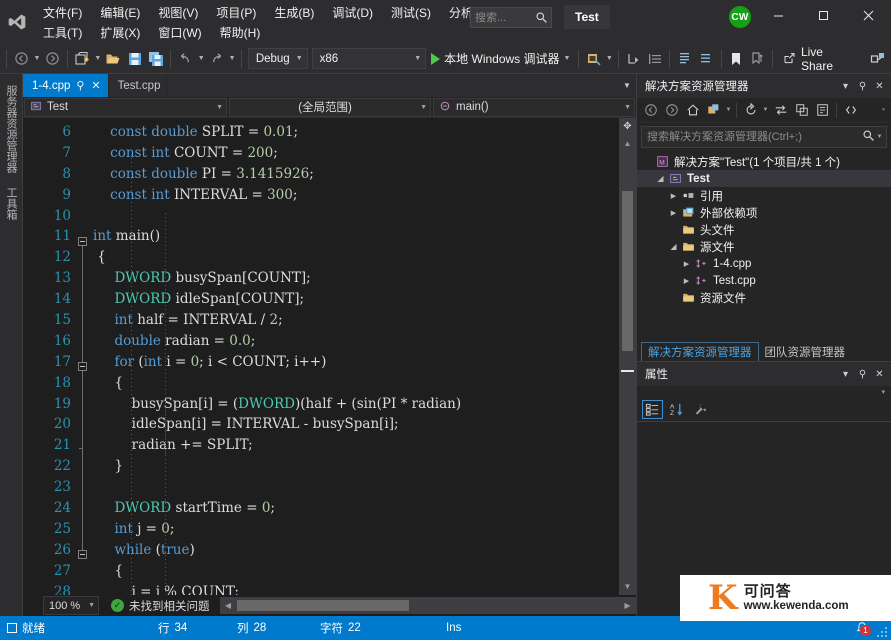 The width and height of the screenshot is (891, 640). Describe the element at coordinates (355, 445) in the screenshot. I see `code-line: radian += SPLIT;` at that location.